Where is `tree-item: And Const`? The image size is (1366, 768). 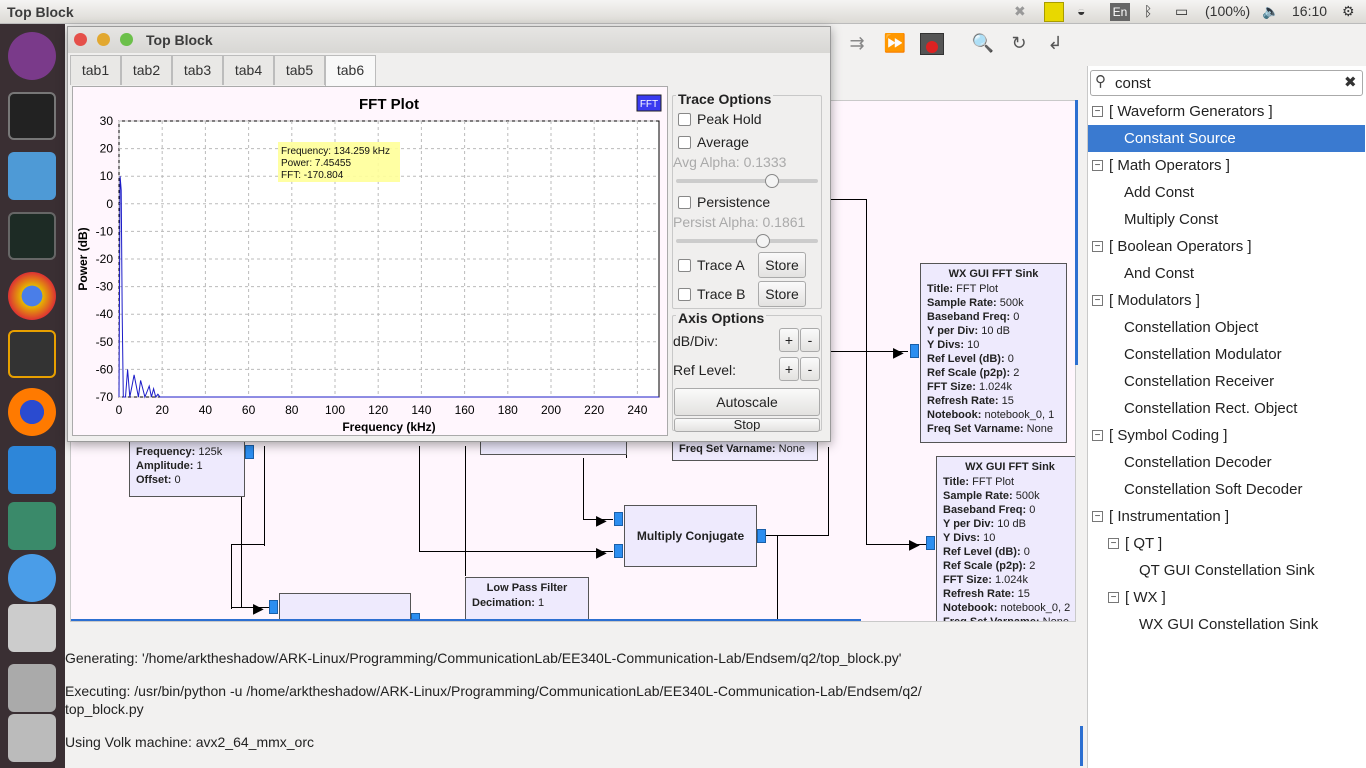 tree-item: And Const is located at coordinates (1226, 273).